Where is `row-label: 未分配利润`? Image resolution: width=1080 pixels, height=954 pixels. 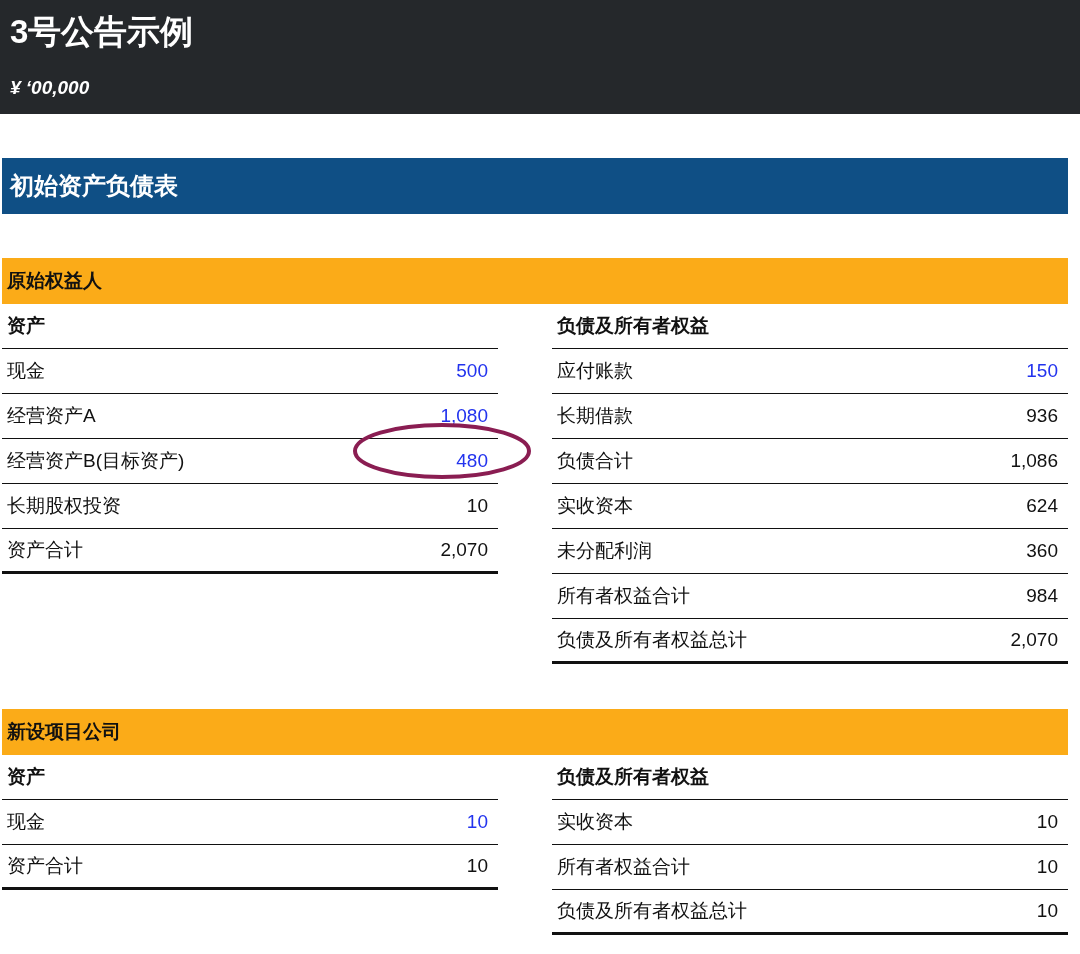 row-label: 未分配利润 is located at coordinates (604, 551).